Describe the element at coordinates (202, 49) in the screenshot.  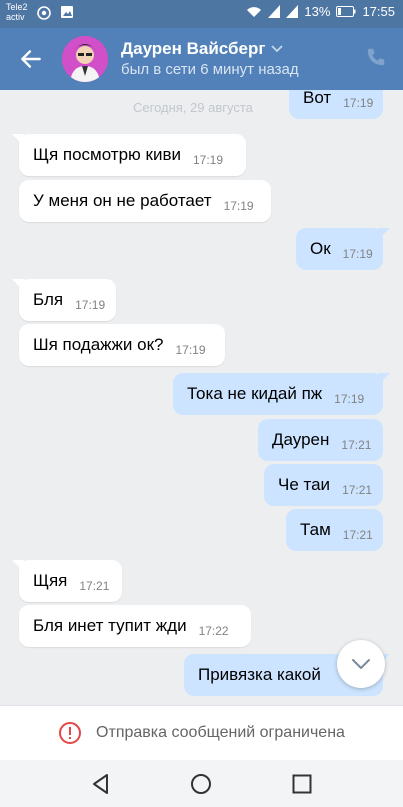
I see `contact-name: Даурен Вайсберг` at that location.